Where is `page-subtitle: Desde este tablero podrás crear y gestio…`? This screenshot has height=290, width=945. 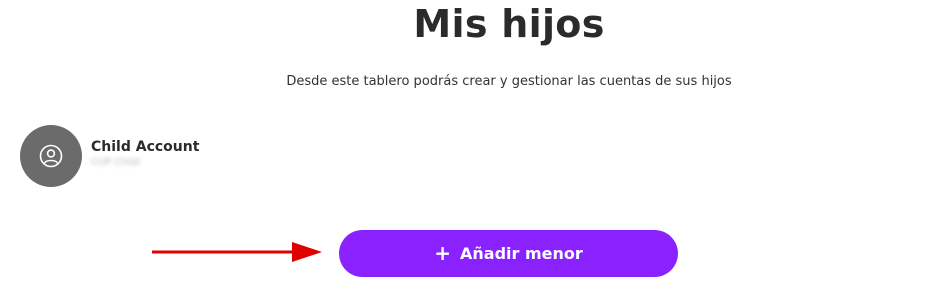 page-subtitle: Desde este tablero podrás crear y gestio… is located at coordinates (509, 81).